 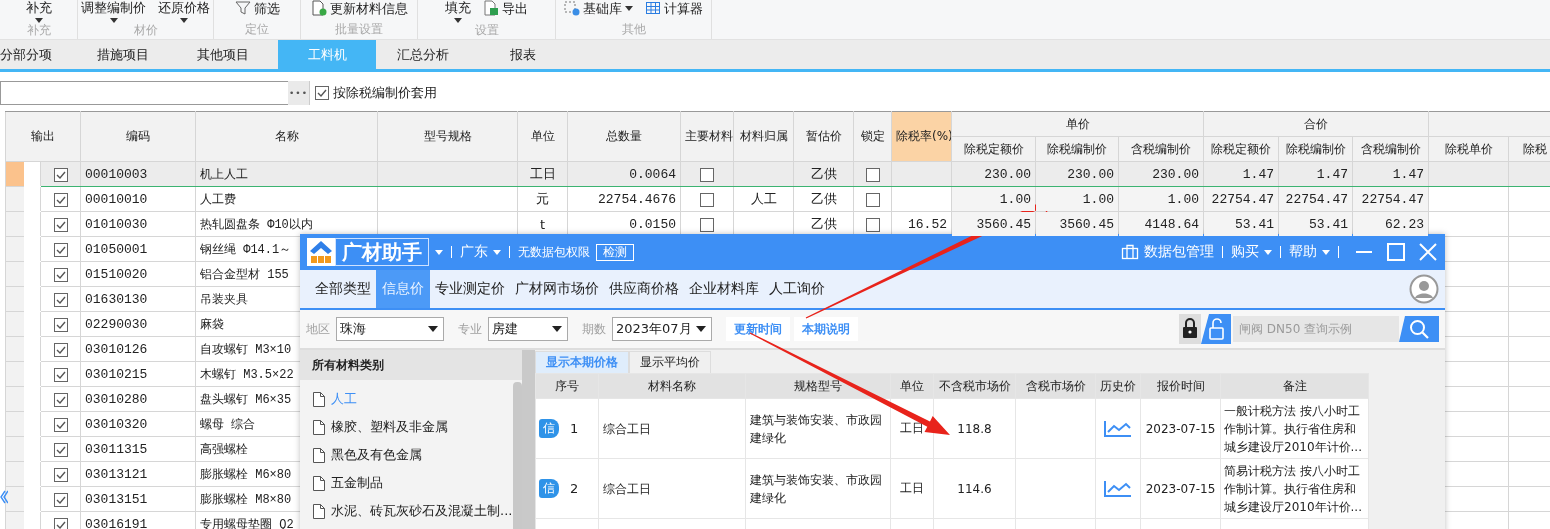 What do you see at coordinates (470, 289) in the screenshot?
I see `tab: 专业测定价` at bounding box center [470, 289].